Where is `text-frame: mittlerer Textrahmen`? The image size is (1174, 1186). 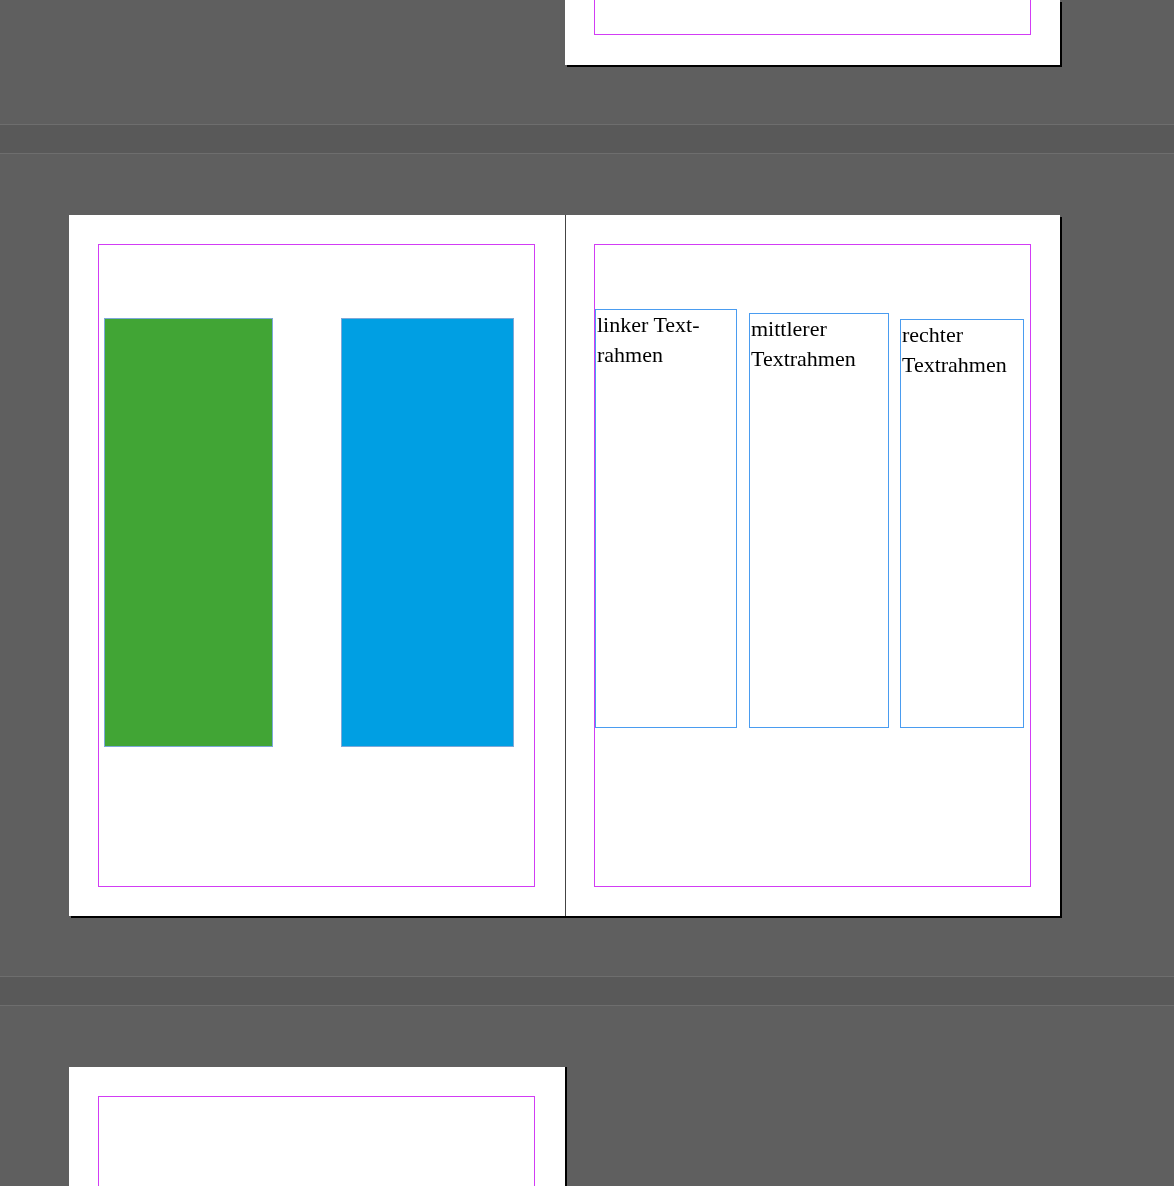 text-frame: mittlerer Textrahmen is located at coordinates (819, 520).